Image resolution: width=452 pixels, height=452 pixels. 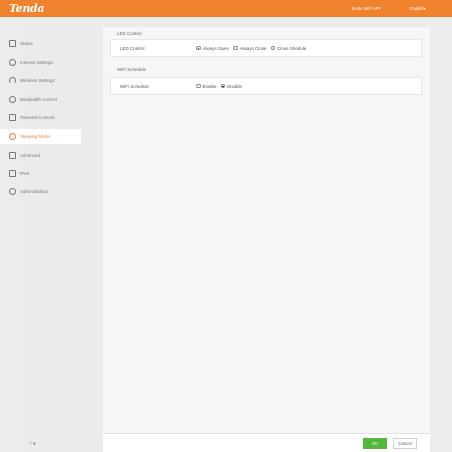 I want to click on house-icon, so click(x=12, y=117).